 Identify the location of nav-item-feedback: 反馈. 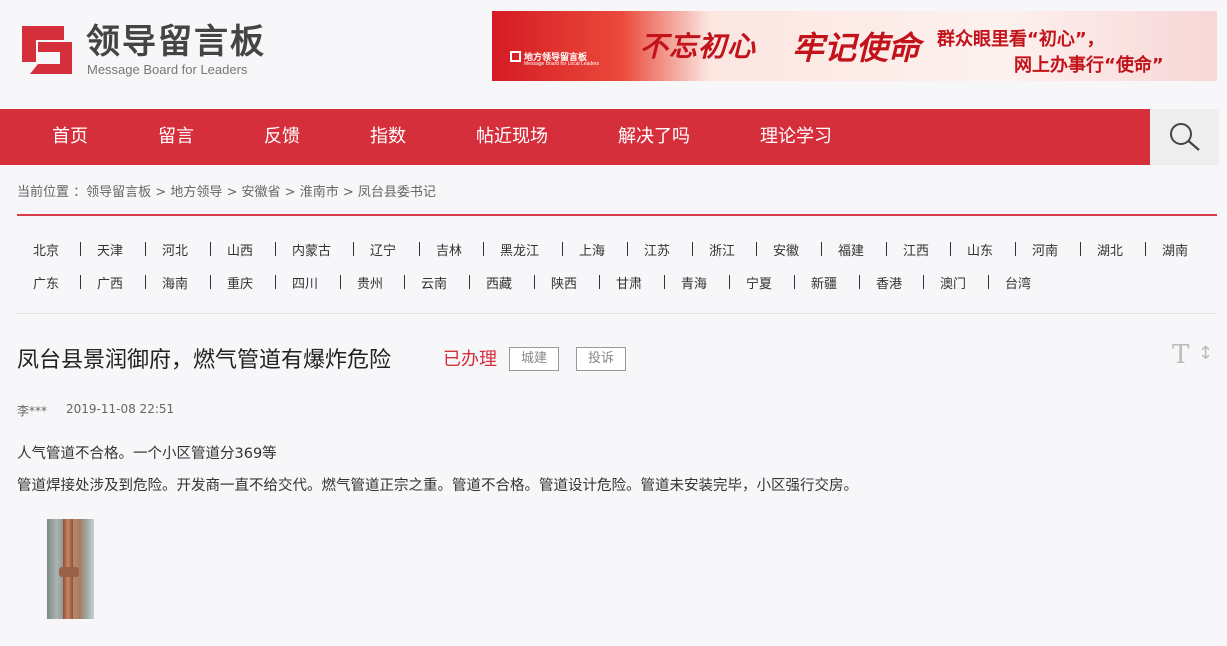
(282, 137).